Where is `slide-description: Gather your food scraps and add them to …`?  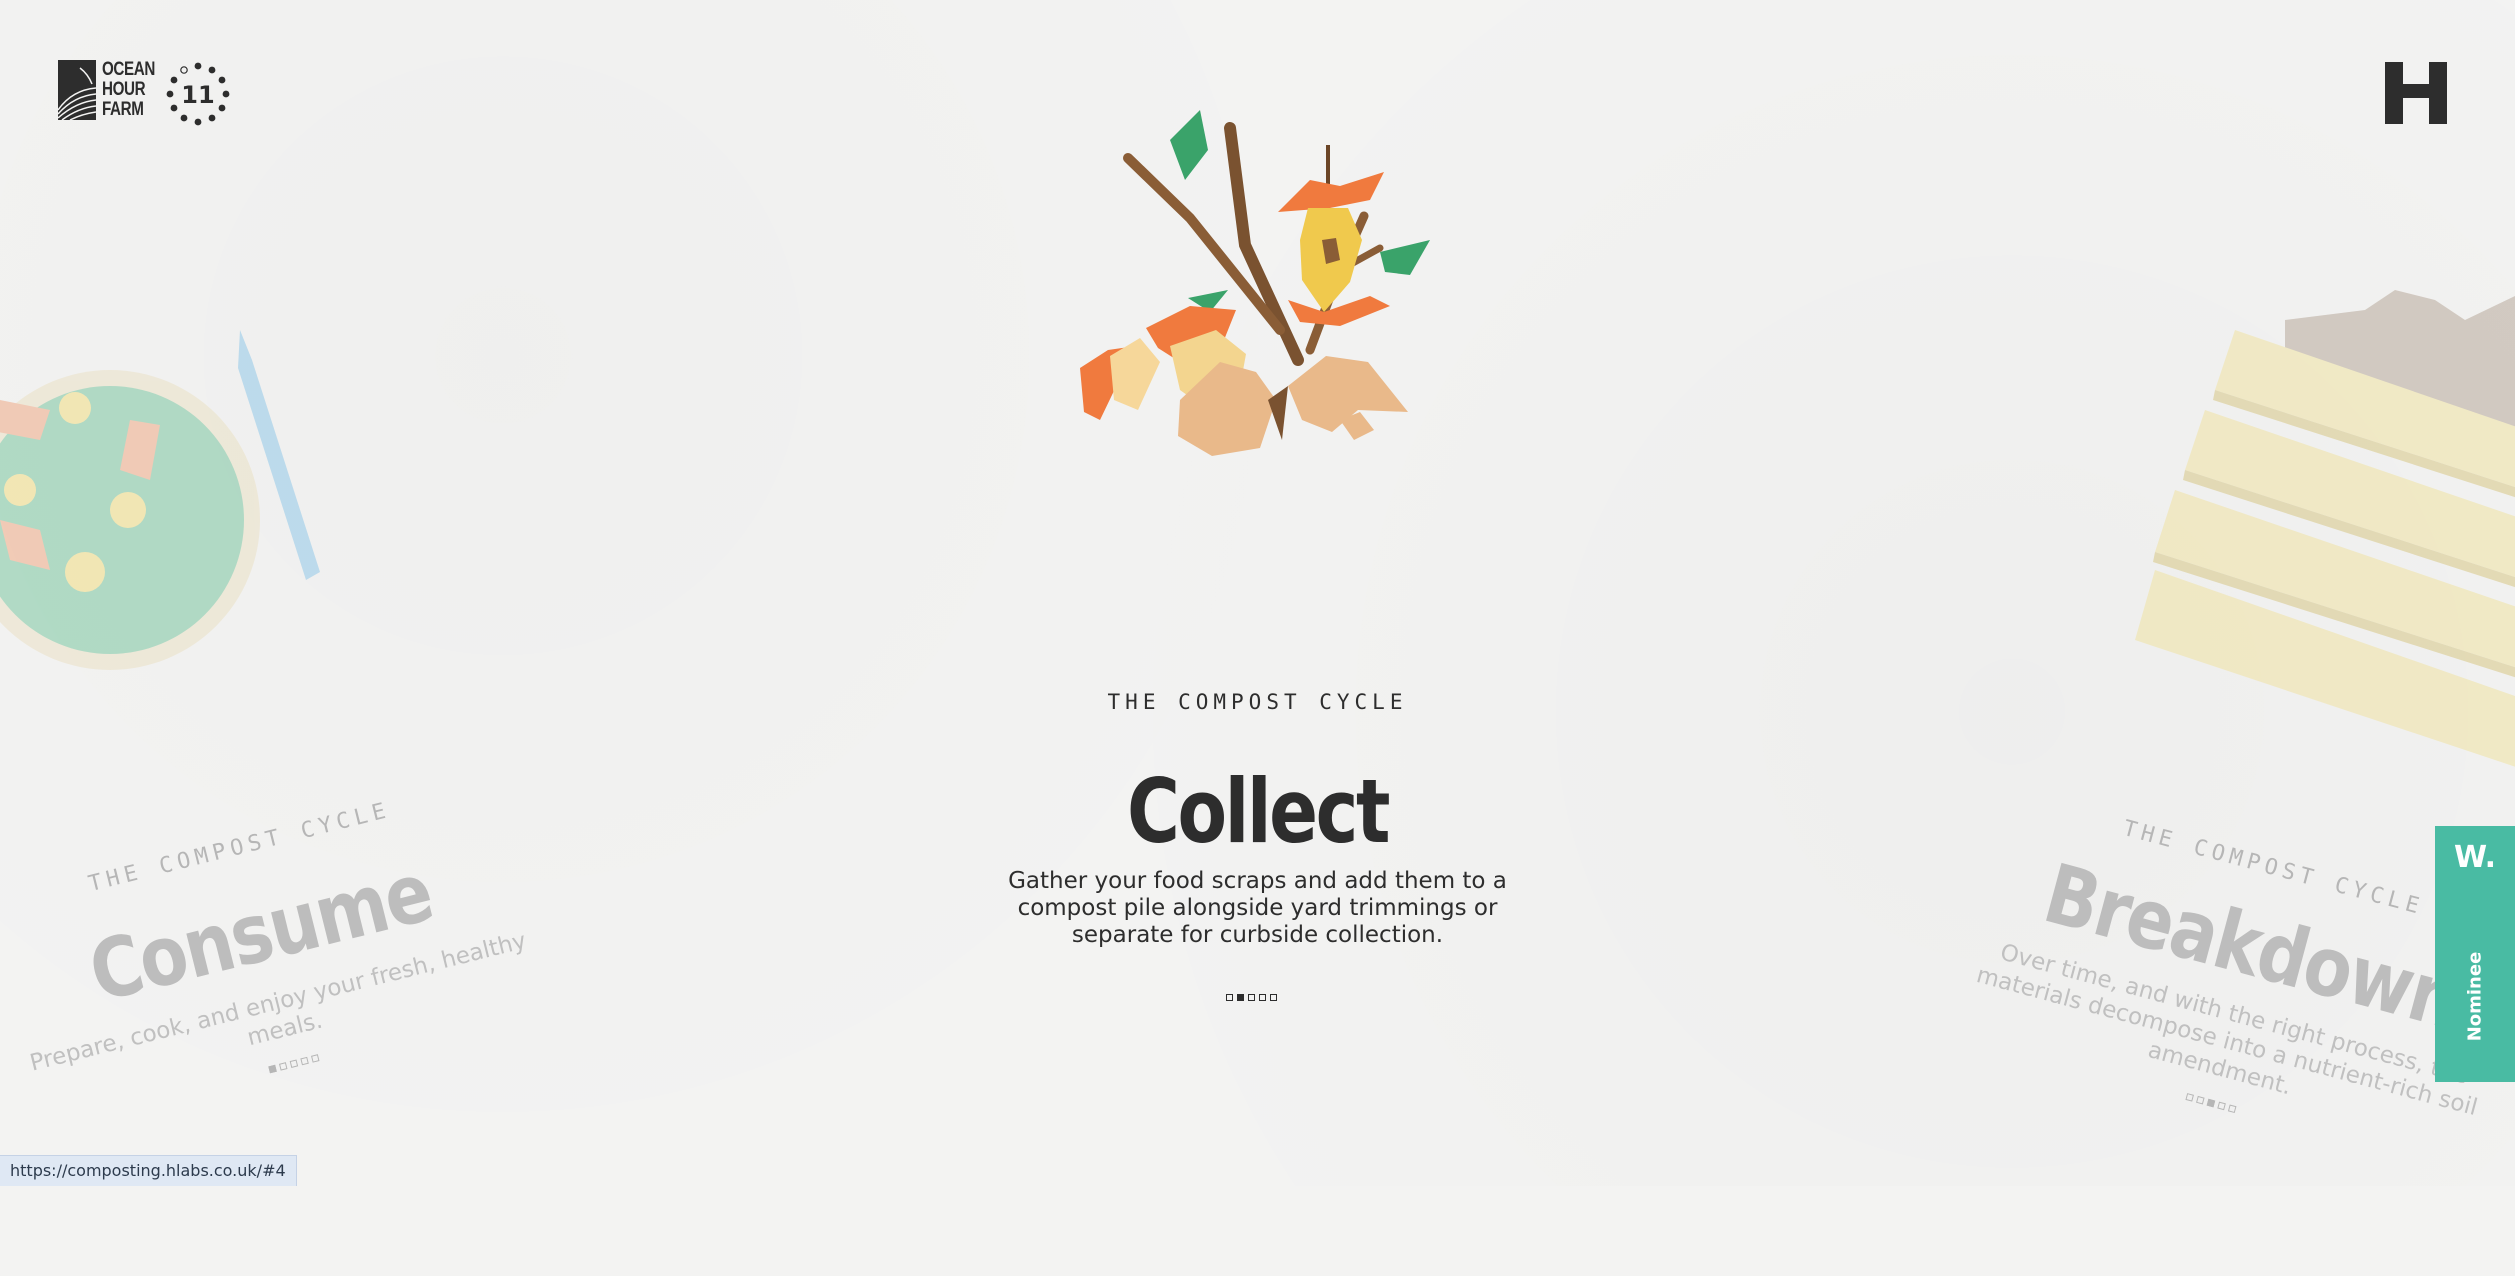 slide-description: Gather your food scraps and add them to … is located at coordinates (1257, 908).